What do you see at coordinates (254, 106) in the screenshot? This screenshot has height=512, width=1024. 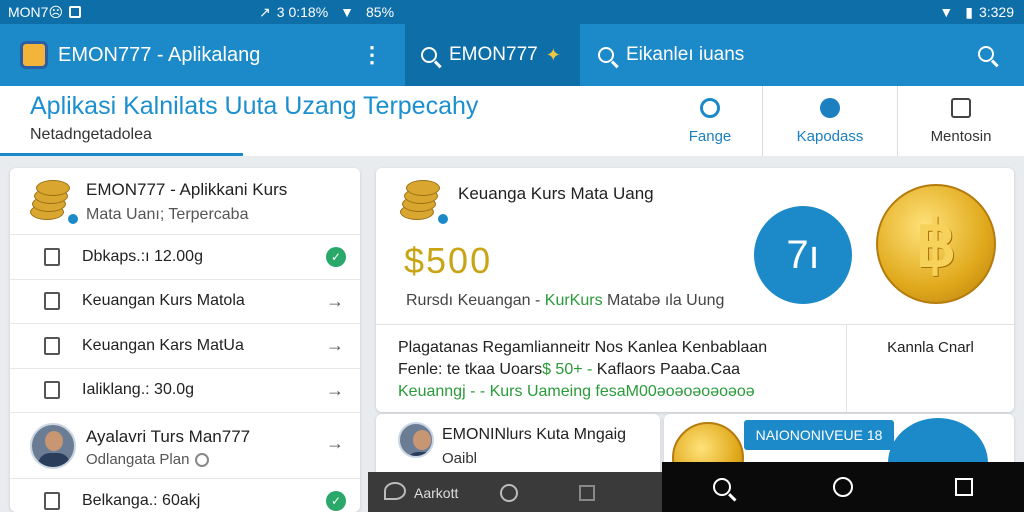 I see `page-title: Aplikasi Kalnilats Uuta Uzang Terpecahy` at bounding box center [254, 106].